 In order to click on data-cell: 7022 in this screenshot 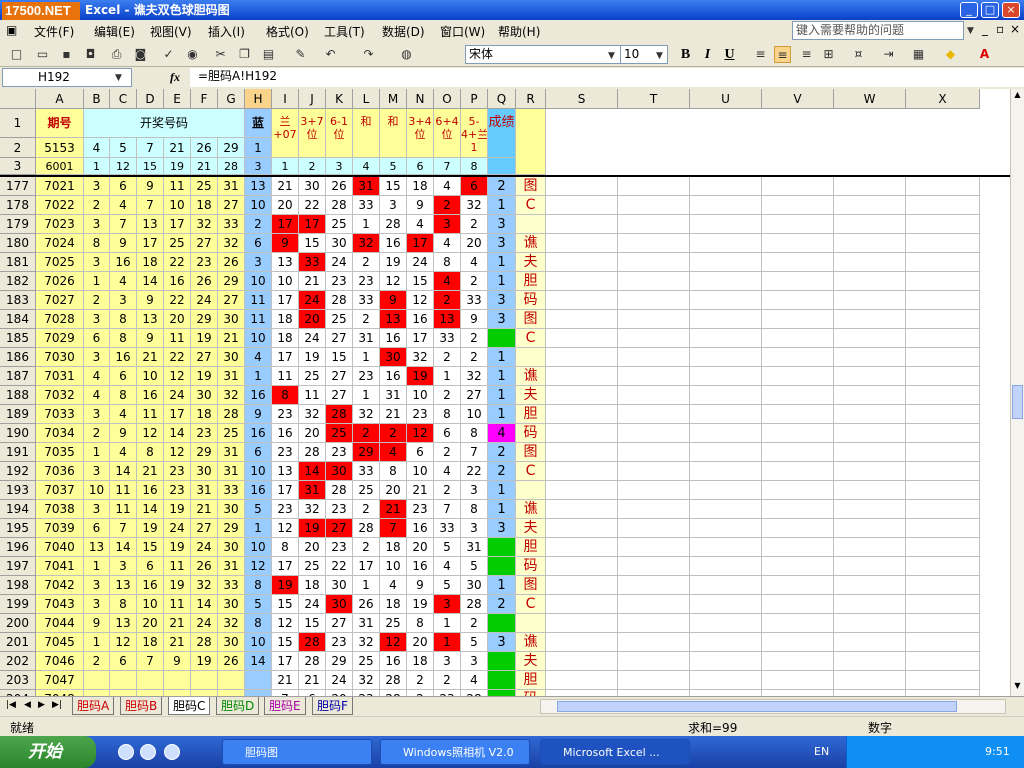, I will do `click(60, 205)`.